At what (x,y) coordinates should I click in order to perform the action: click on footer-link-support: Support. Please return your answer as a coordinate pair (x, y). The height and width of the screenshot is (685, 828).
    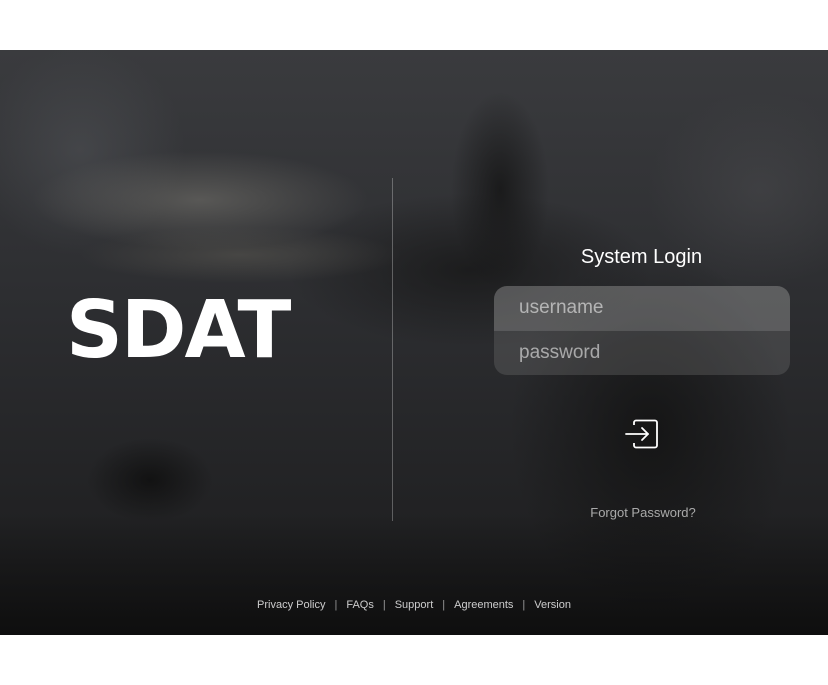
    Looking at the image, I should click on (414, 605).